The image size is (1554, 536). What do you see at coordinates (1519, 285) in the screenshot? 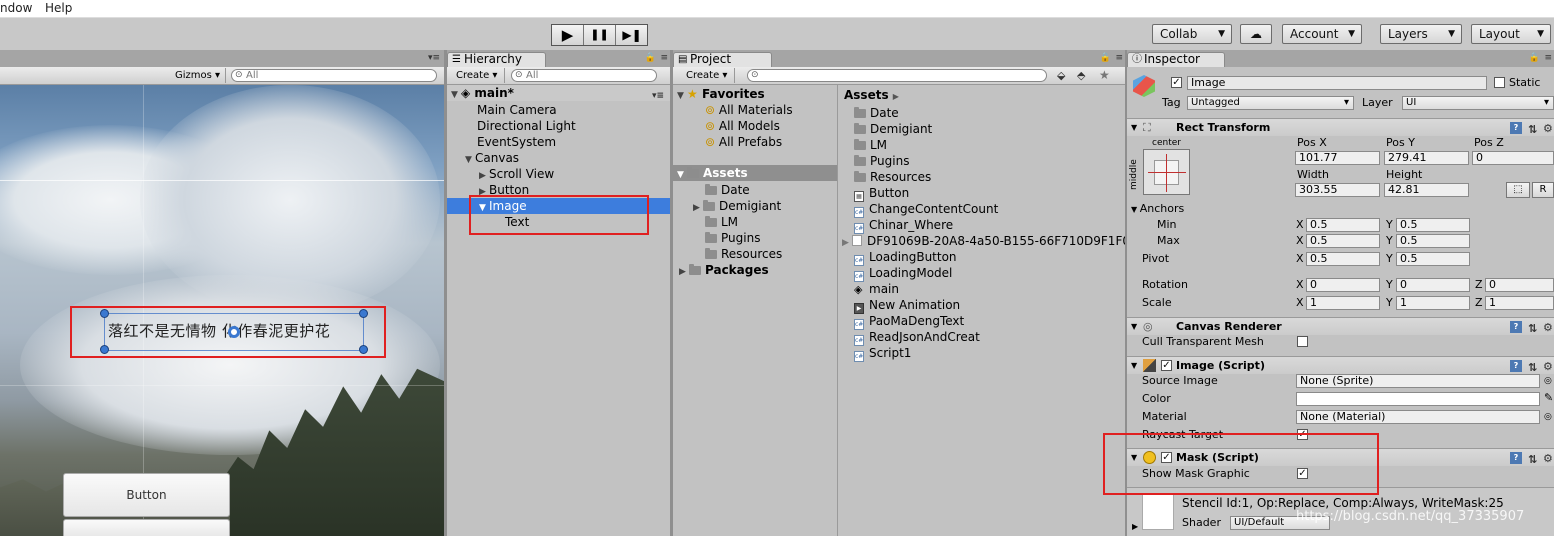
I see `rotation-z-input: 0` at bounding box center [1519, 285].